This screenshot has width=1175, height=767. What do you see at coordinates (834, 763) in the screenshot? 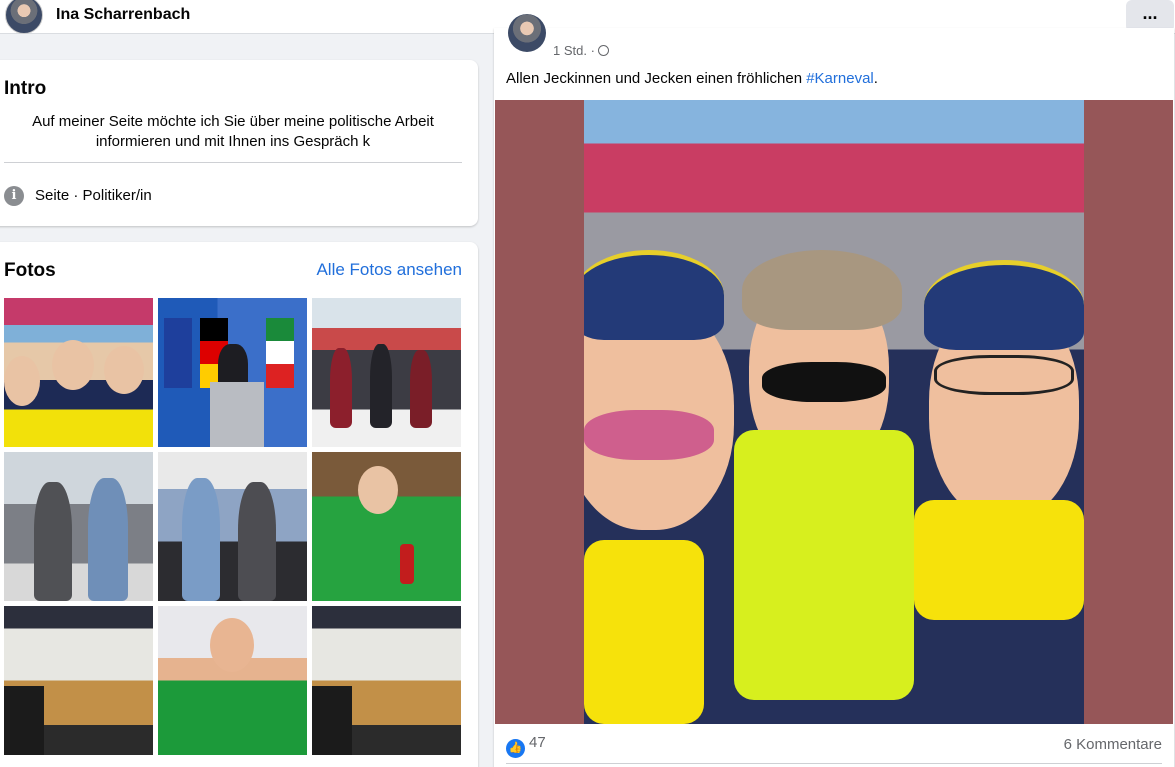
I see `post-divider` at bounding box center [834, 763].